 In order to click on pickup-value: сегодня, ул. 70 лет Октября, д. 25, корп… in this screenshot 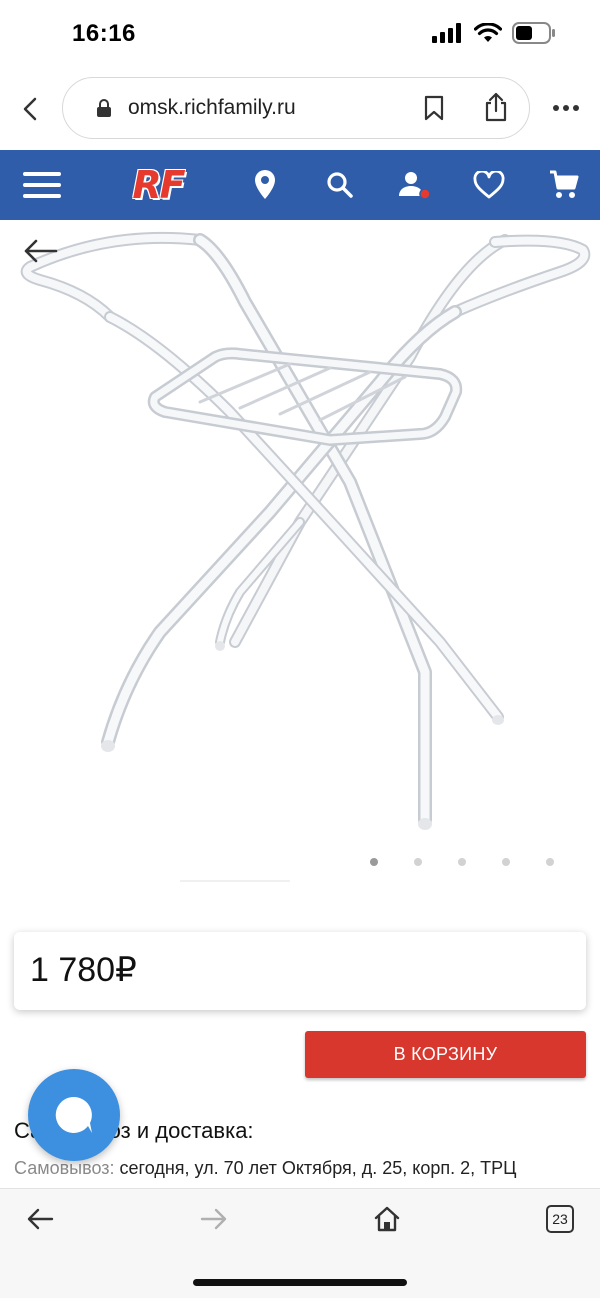, I will do `click(315, 1168)`.